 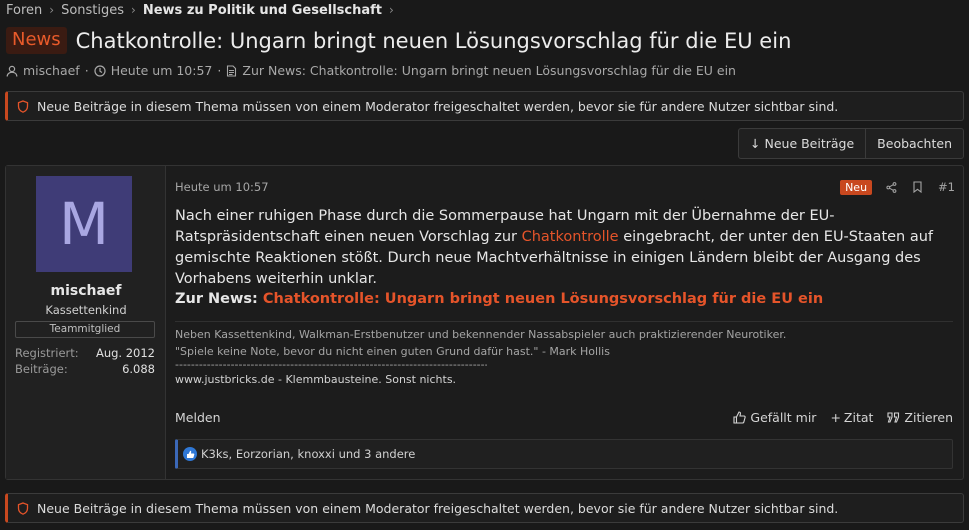 What do you see at coordinates (138, 369) in the screenshot?
I see `posts-value: 6.088` at bounding box center [138, 369].